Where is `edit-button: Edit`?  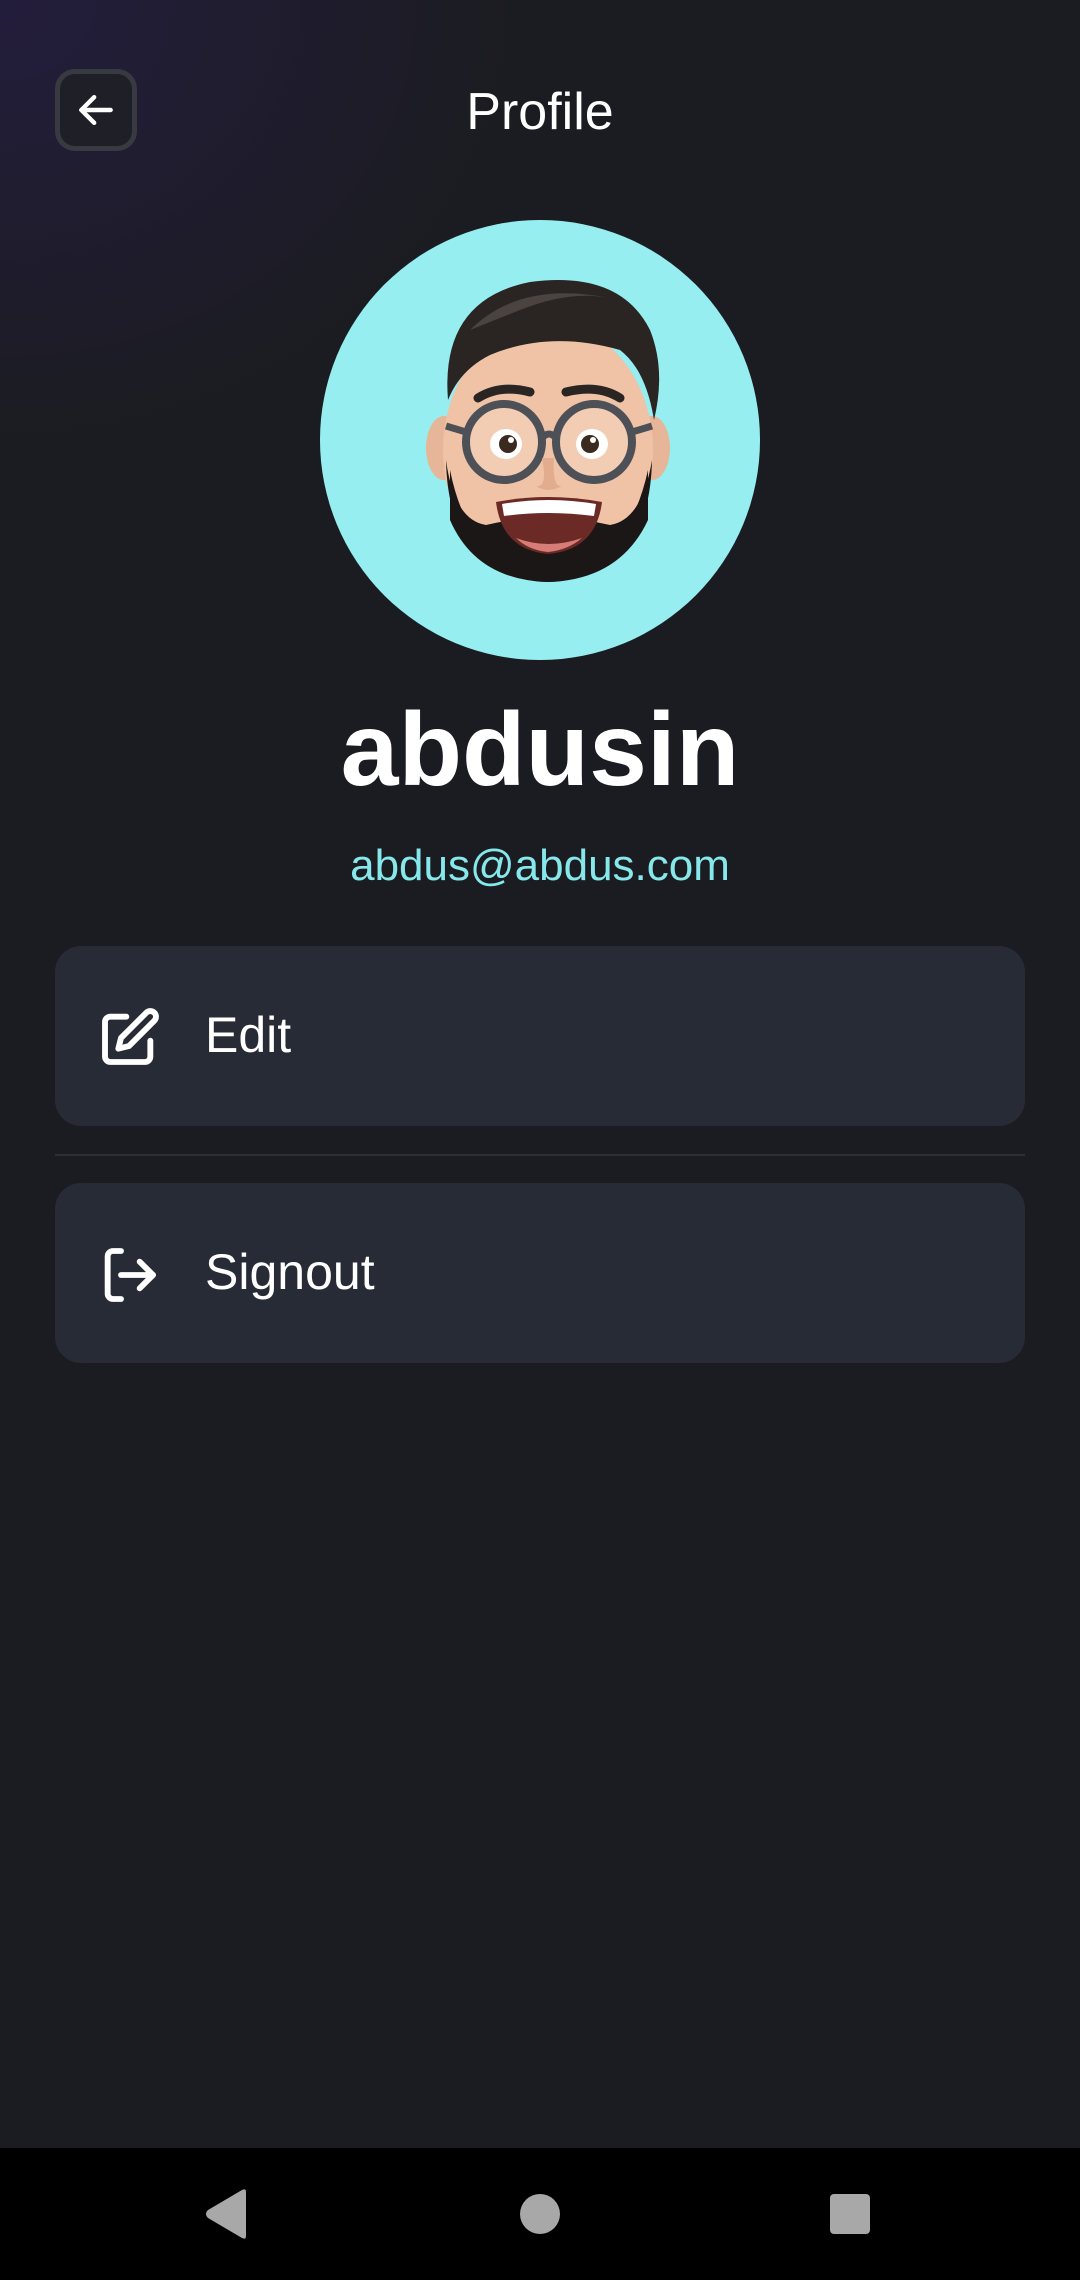 edit-button: Edit is located at coordinates (540, 1036).